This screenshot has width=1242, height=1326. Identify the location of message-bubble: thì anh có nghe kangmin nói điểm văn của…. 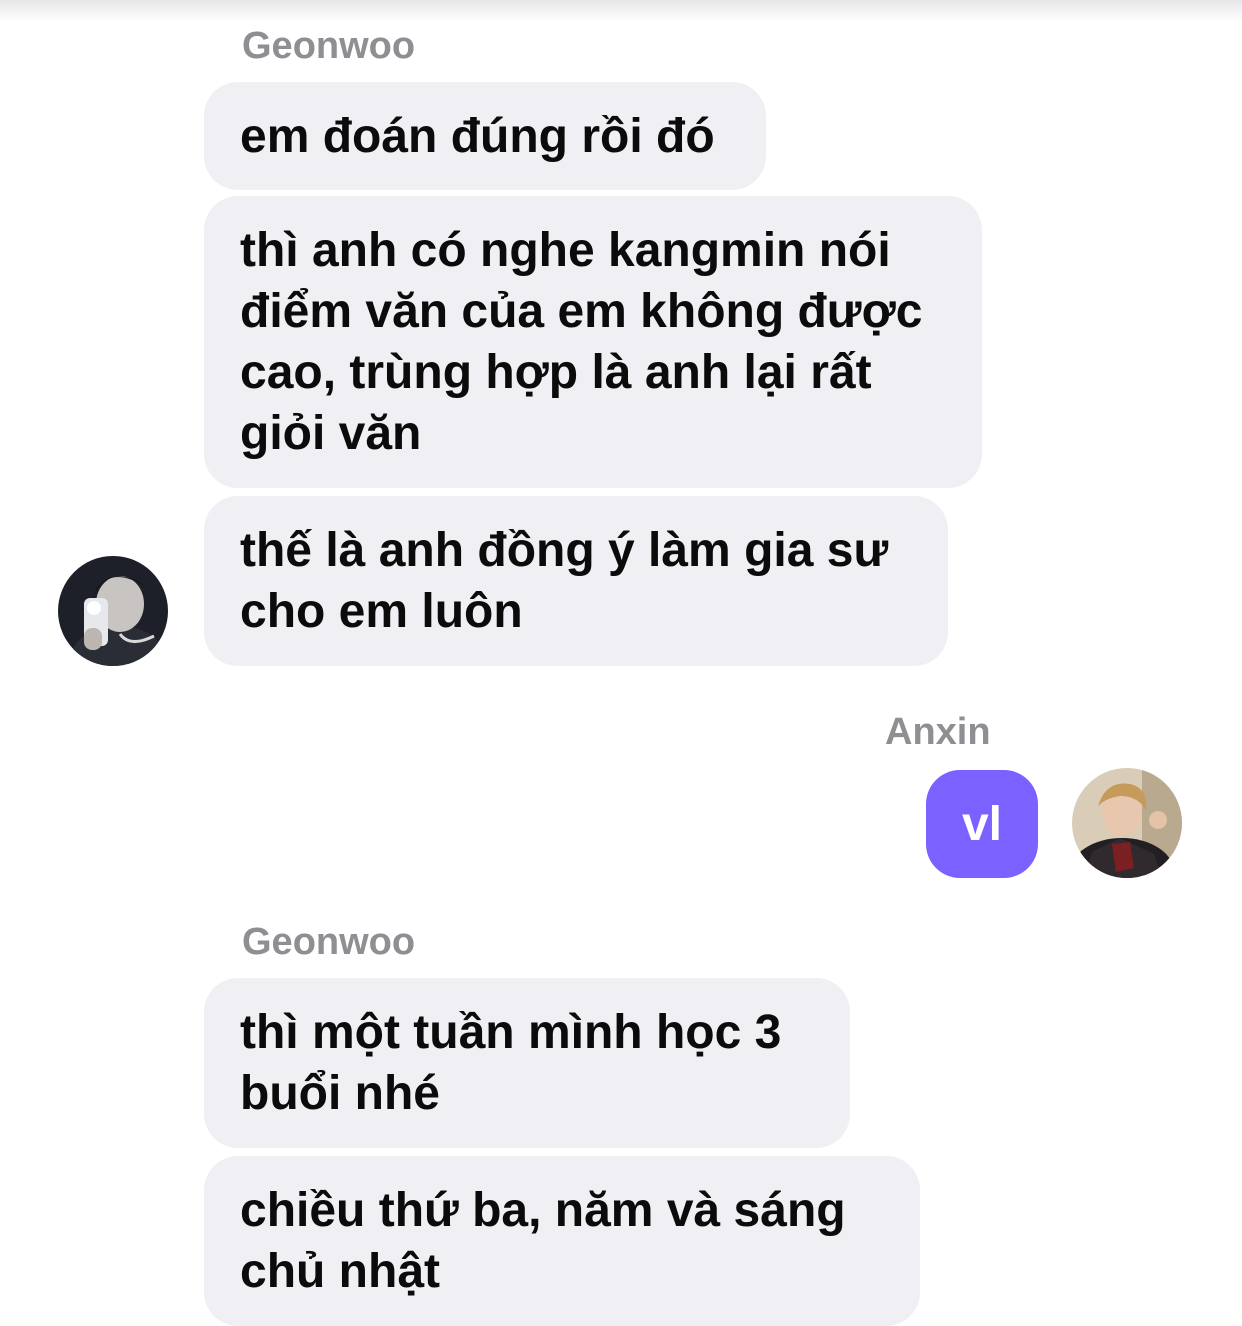
(593, 342).